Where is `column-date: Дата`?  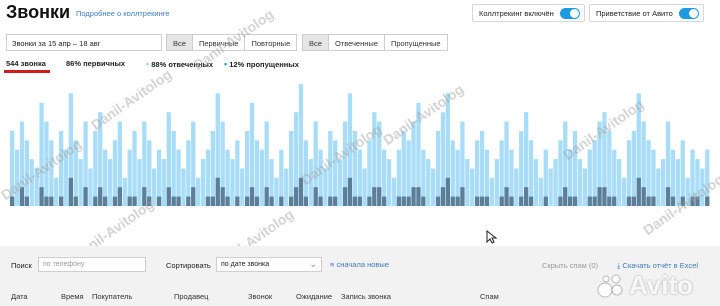 column-date: Дата is located at coordinates (19, 296).